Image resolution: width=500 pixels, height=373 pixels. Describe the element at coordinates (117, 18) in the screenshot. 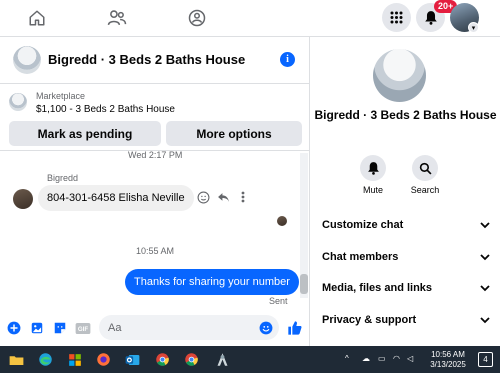

I see `friends-icon` at that location.